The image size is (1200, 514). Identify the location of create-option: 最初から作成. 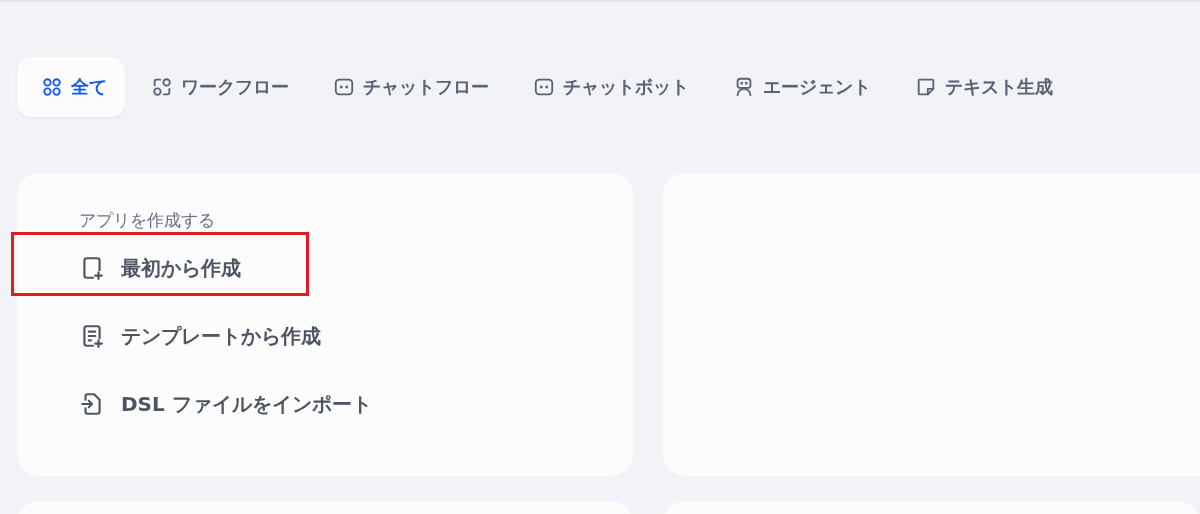
(160, 268).